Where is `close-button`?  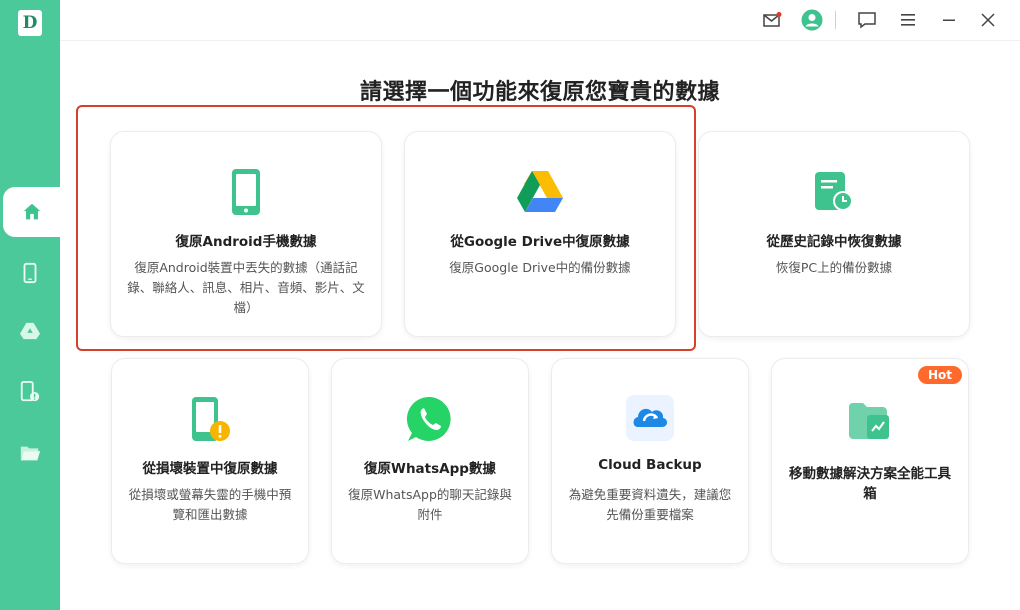
close-button is located at coordinates (988, 20).